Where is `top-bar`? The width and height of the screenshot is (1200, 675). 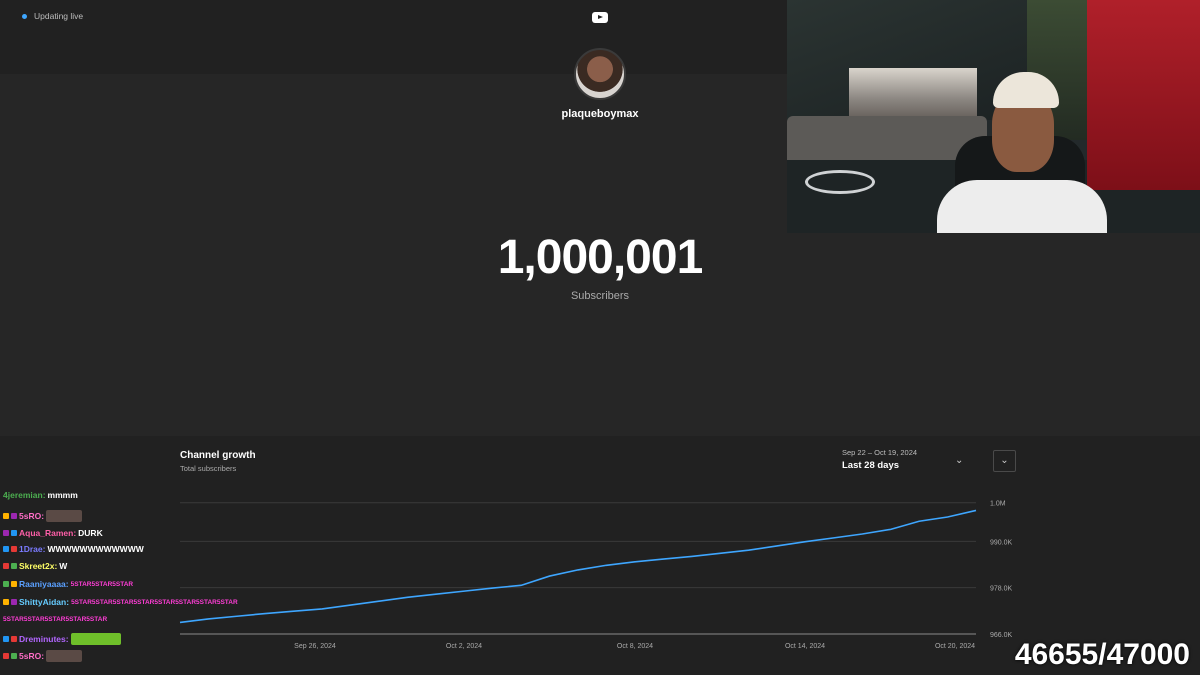
top-bar is located at coordinates (393, 37).